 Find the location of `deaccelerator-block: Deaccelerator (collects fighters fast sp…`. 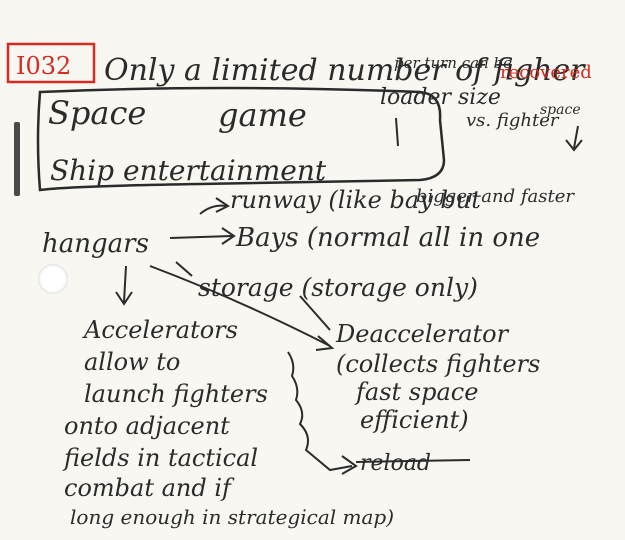

deaccelerator-block: Deaccelerator (collects fighters fast sp… is located at coordinates (437, 377).